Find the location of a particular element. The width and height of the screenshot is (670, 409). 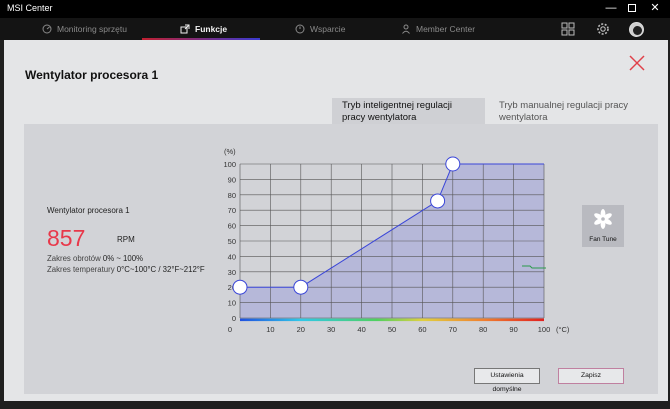

x-tick-label: 0 is located at coordinates (230, 329).